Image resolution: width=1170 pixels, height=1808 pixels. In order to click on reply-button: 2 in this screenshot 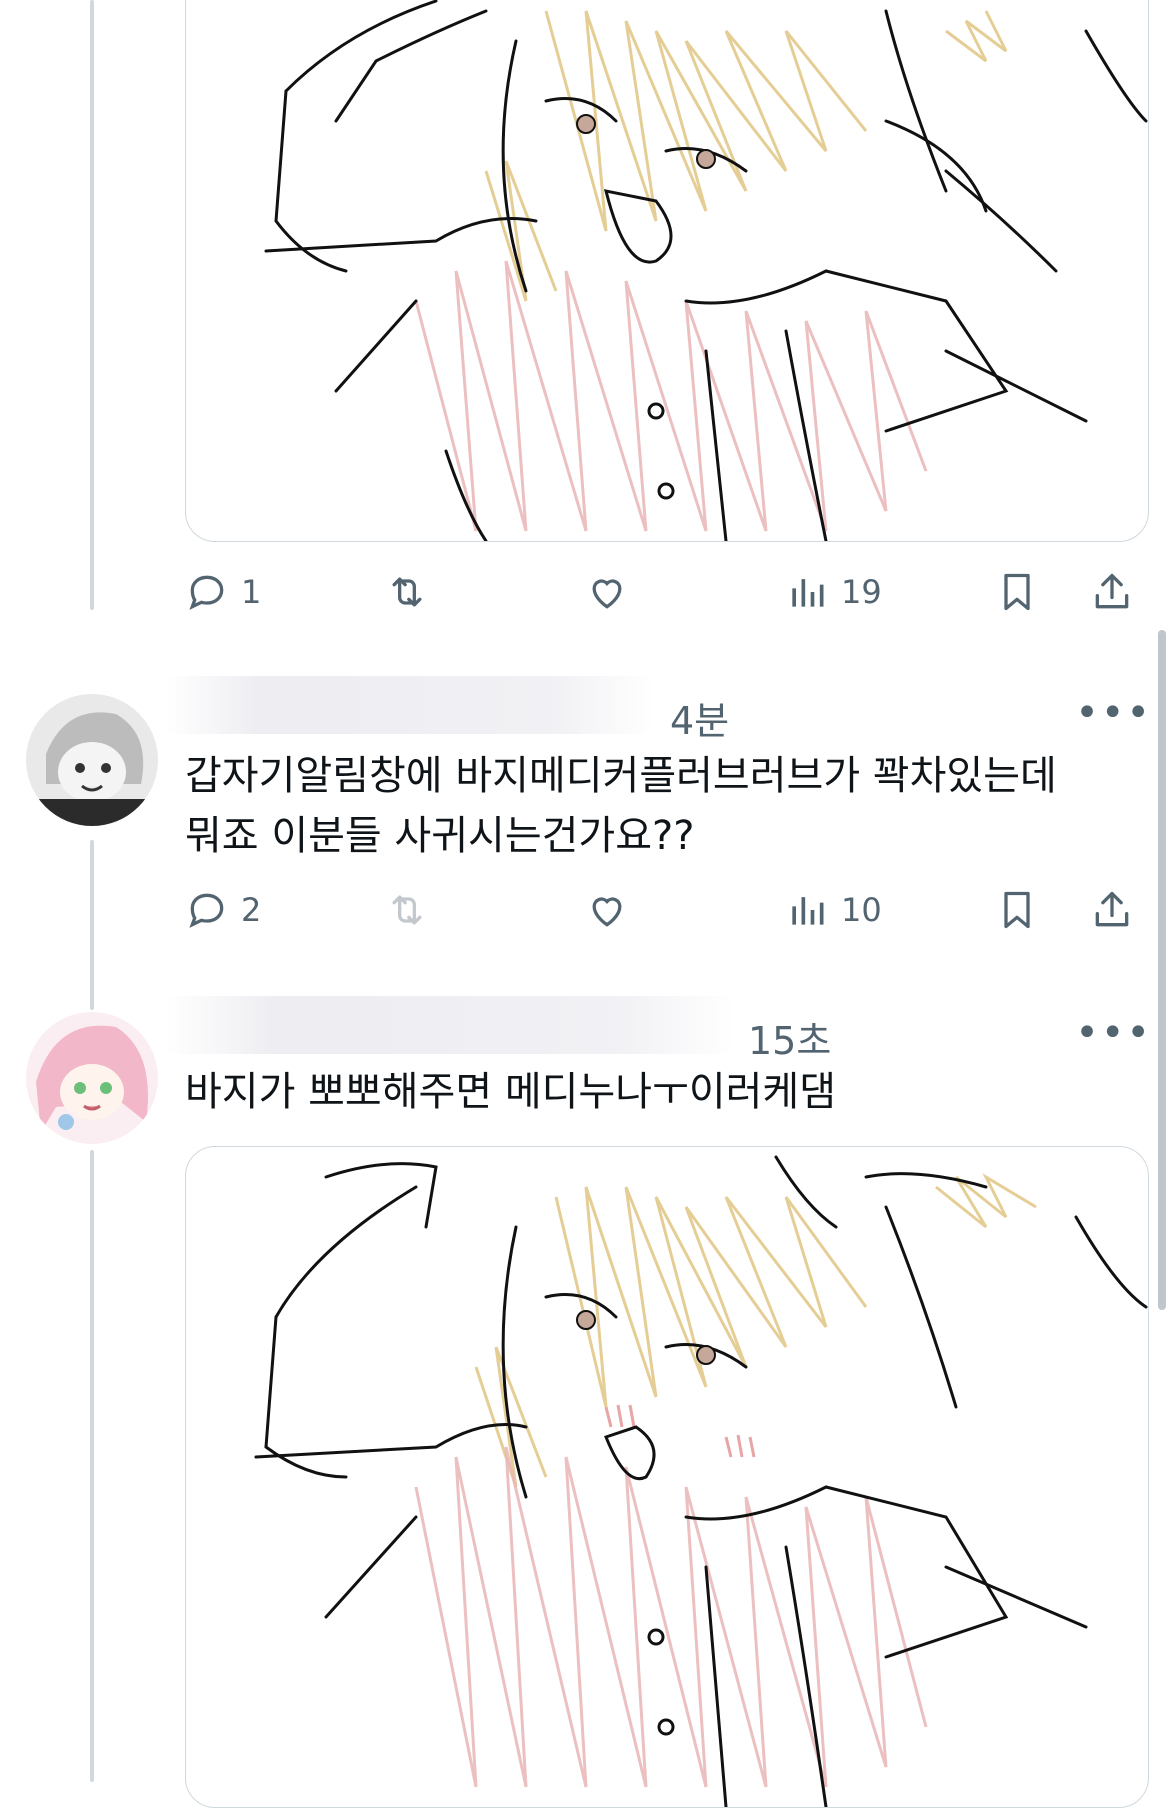, I will do `click(223, 910)`.